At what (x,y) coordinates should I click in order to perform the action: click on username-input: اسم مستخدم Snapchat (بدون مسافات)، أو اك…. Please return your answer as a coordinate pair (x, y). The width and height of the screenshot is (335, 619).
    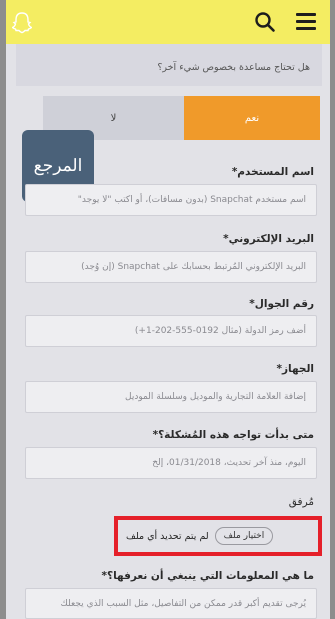
    Looking at the image, I should click on (171, 200).